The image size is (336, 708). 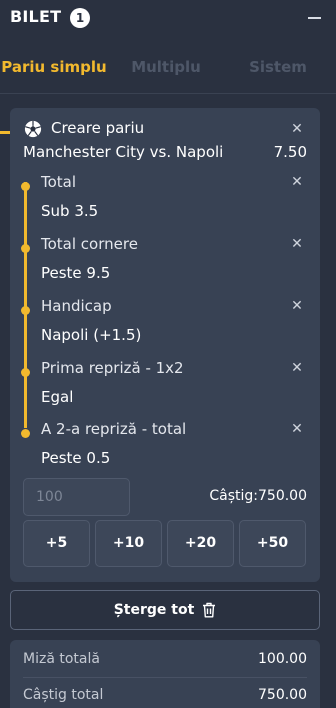 I want to click on selection-item: Total Sub 3.5 ✕, so click(x=165, y=204).